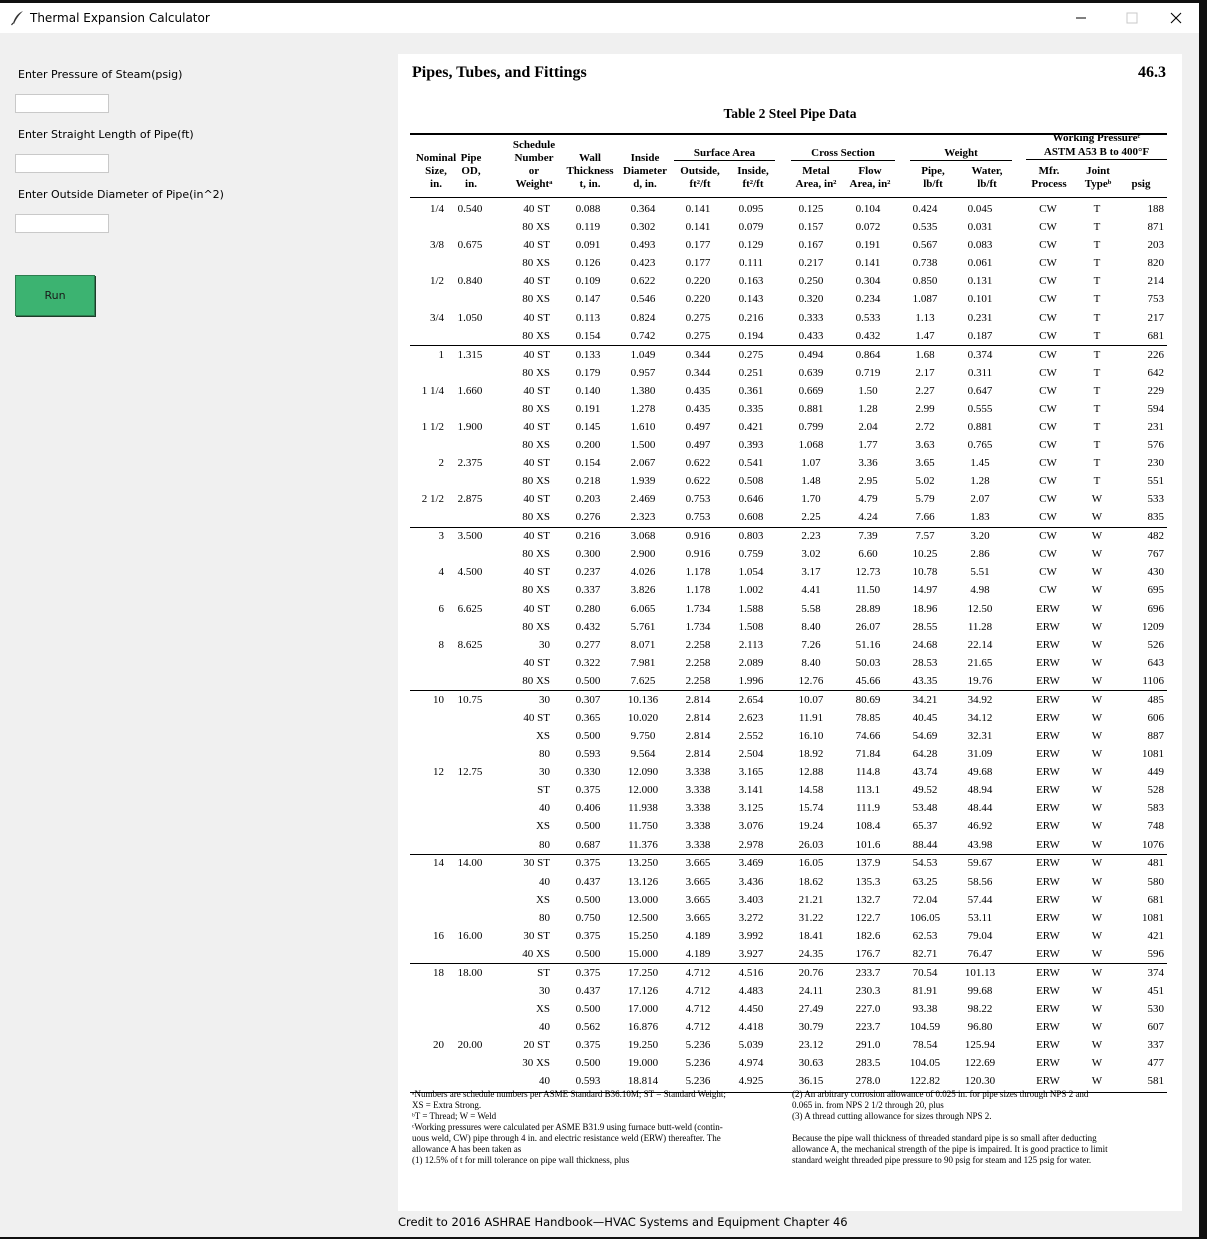  I want to click on table-cell: 4.189, so click(698, 953).